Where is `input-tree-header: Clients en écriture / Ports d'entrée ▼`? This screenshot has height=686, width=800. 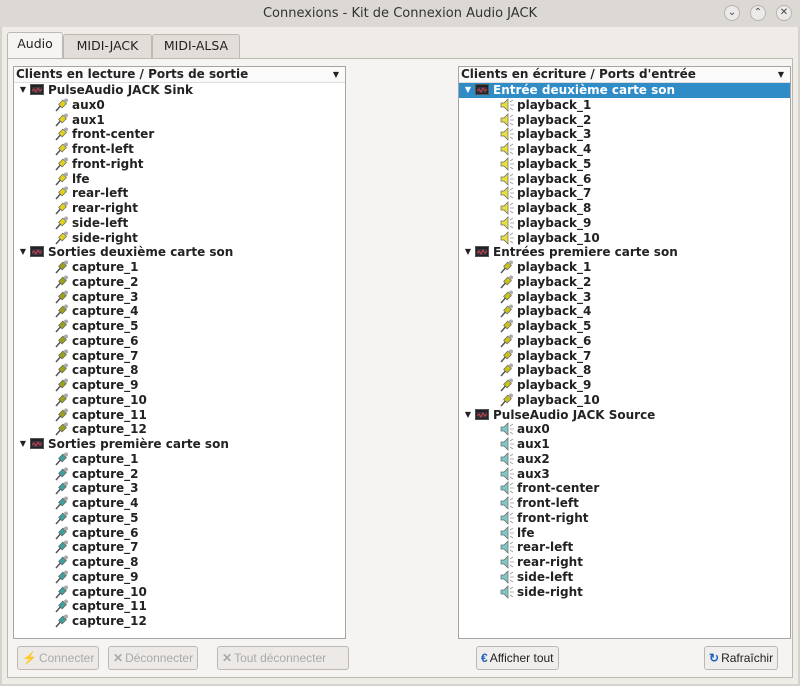 input-tree-header: Clients en écriture / Ports d'entrée ▼ is located at coordinates (624, 75).